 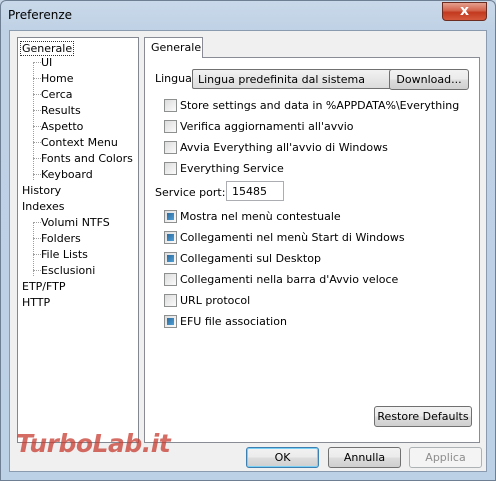 What do you see at coordinates (40, 15) in the screenshot?
I see `window-title: Preferenze` at bounding box center [40, 15].